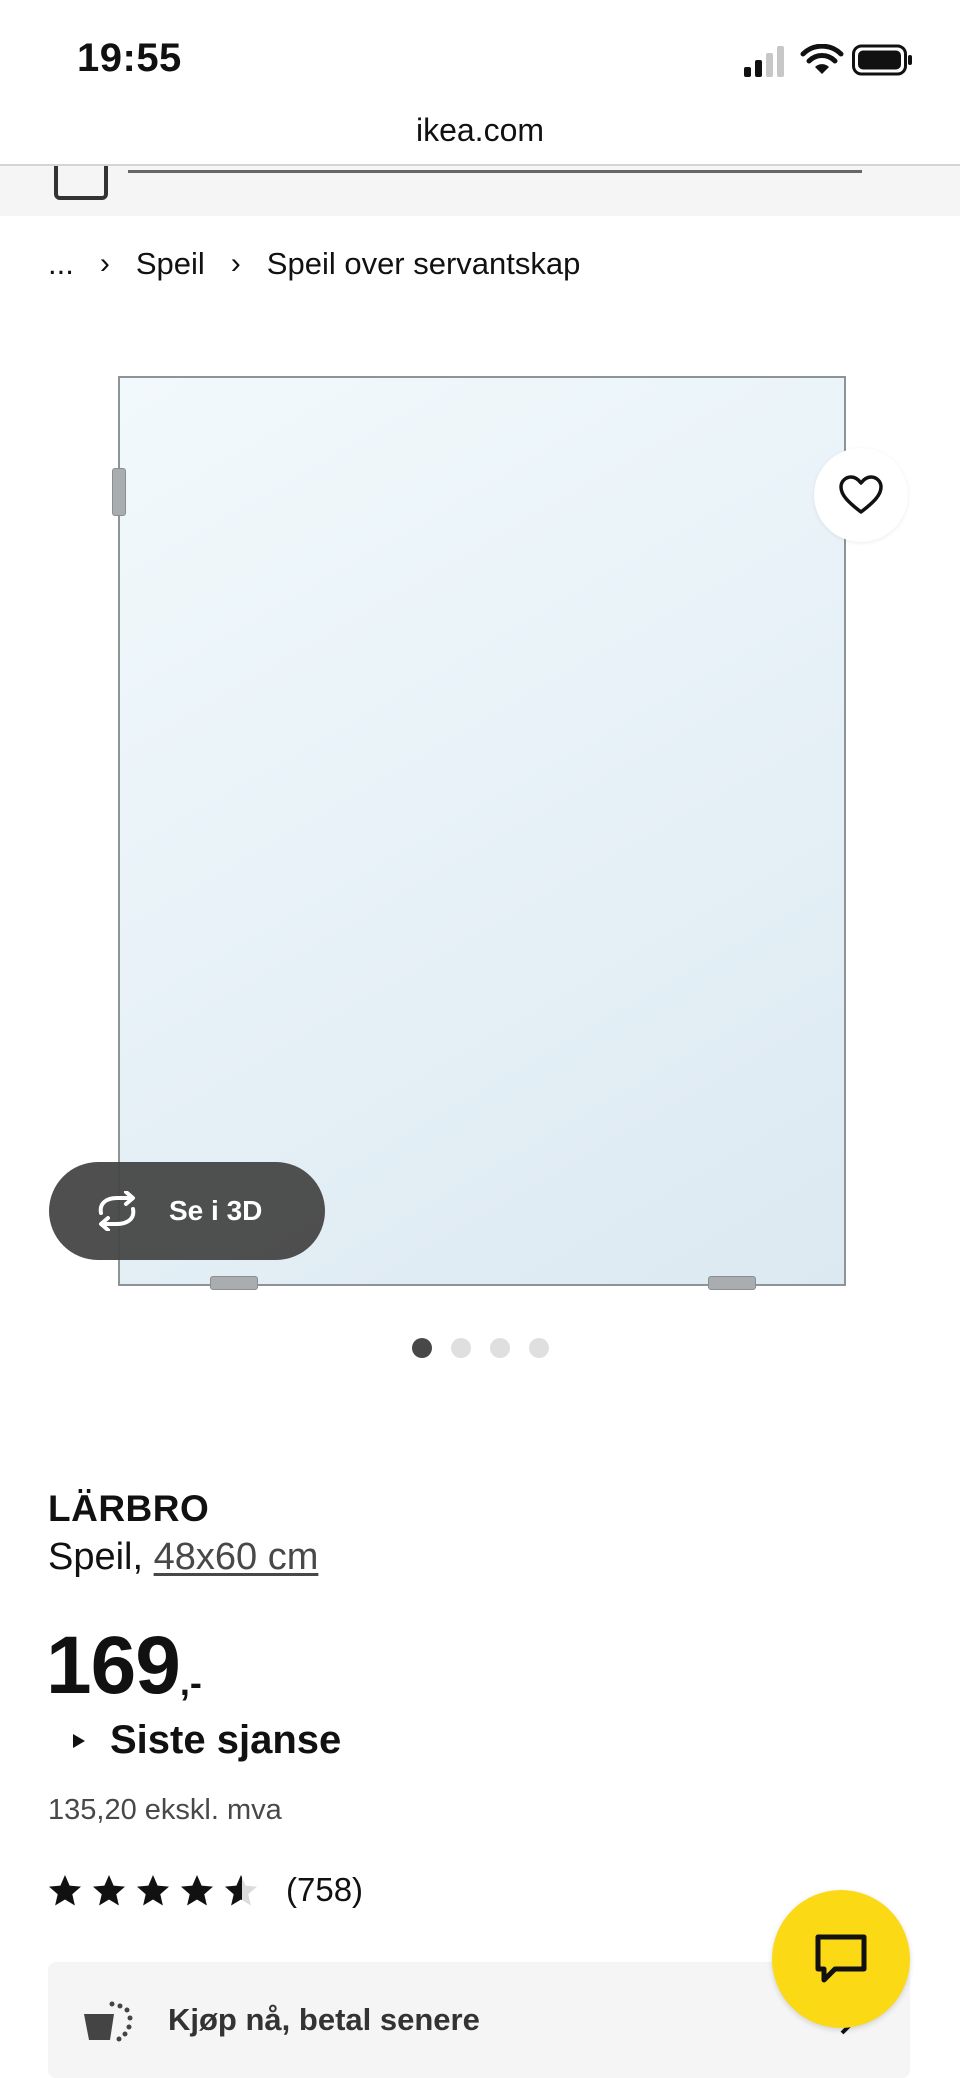  Describe the element at coordinates (764, 61) in the screenshot. I see `signal-icon` at that location.